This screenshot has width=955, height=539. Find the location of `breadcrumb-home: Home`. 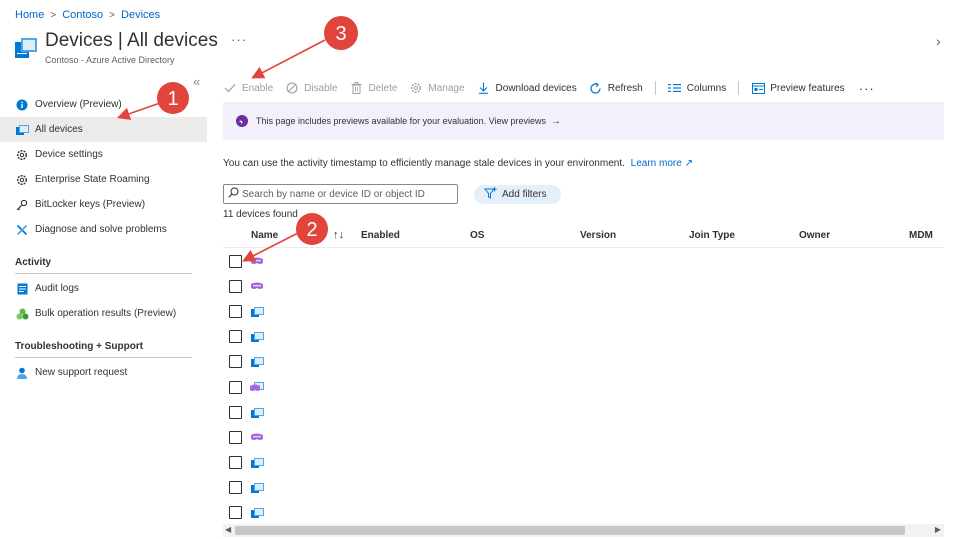

breadcrumb-home: Home is located at coordinates (29, 15).